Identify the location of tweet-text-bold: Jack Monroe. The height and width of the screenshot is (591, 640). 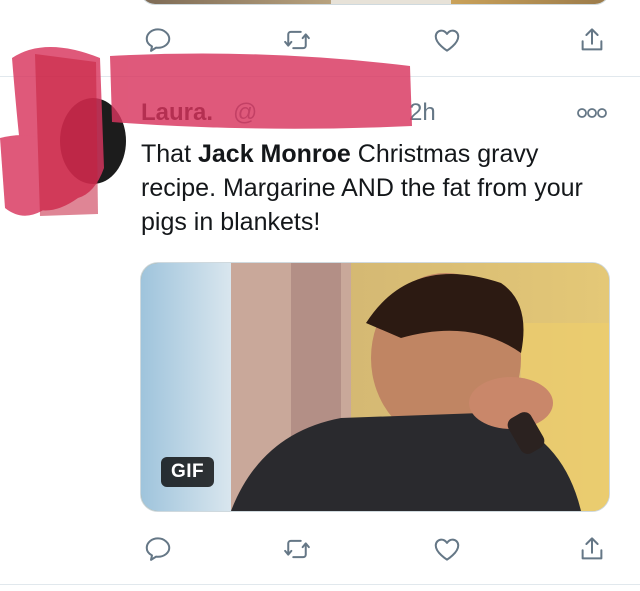
(274, 154).